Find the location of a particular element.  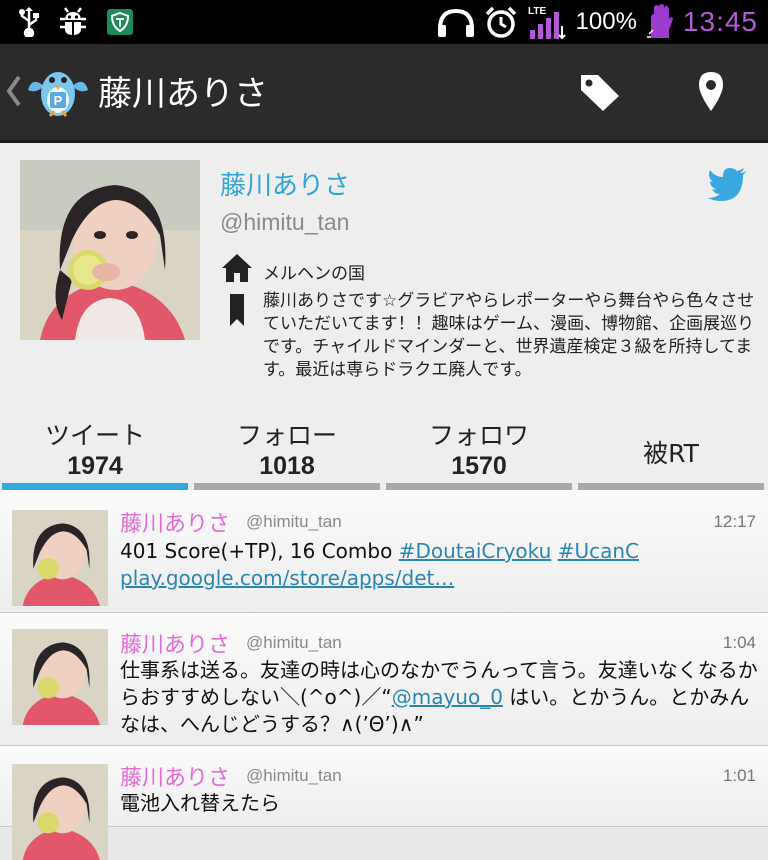

clock-time: 13:45 is located at coordinates (720, 21).